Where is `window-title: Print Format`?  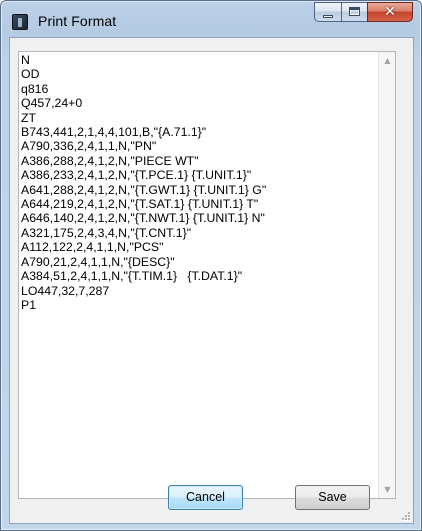 window-title: Print Format is located at coordinates (77, 21).